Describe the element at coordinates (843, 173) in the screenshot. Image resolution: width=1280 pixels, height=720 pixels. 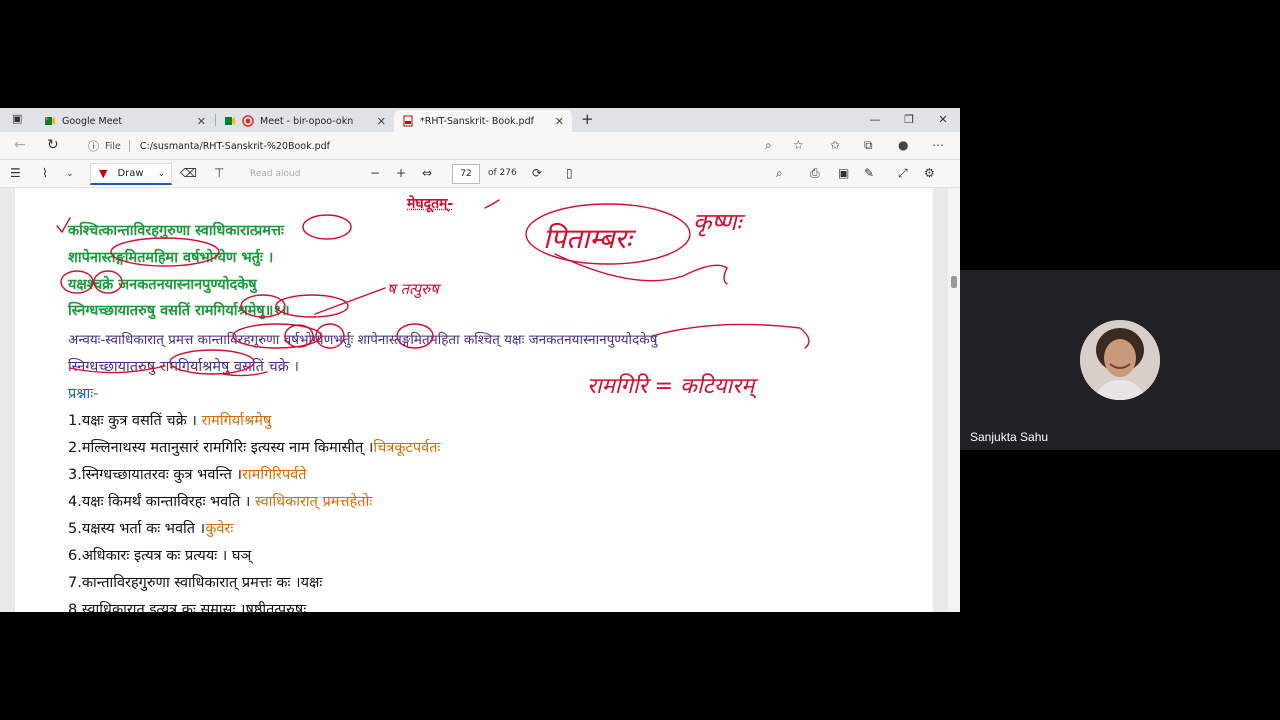
I see `save-icon: ▣` at that location.